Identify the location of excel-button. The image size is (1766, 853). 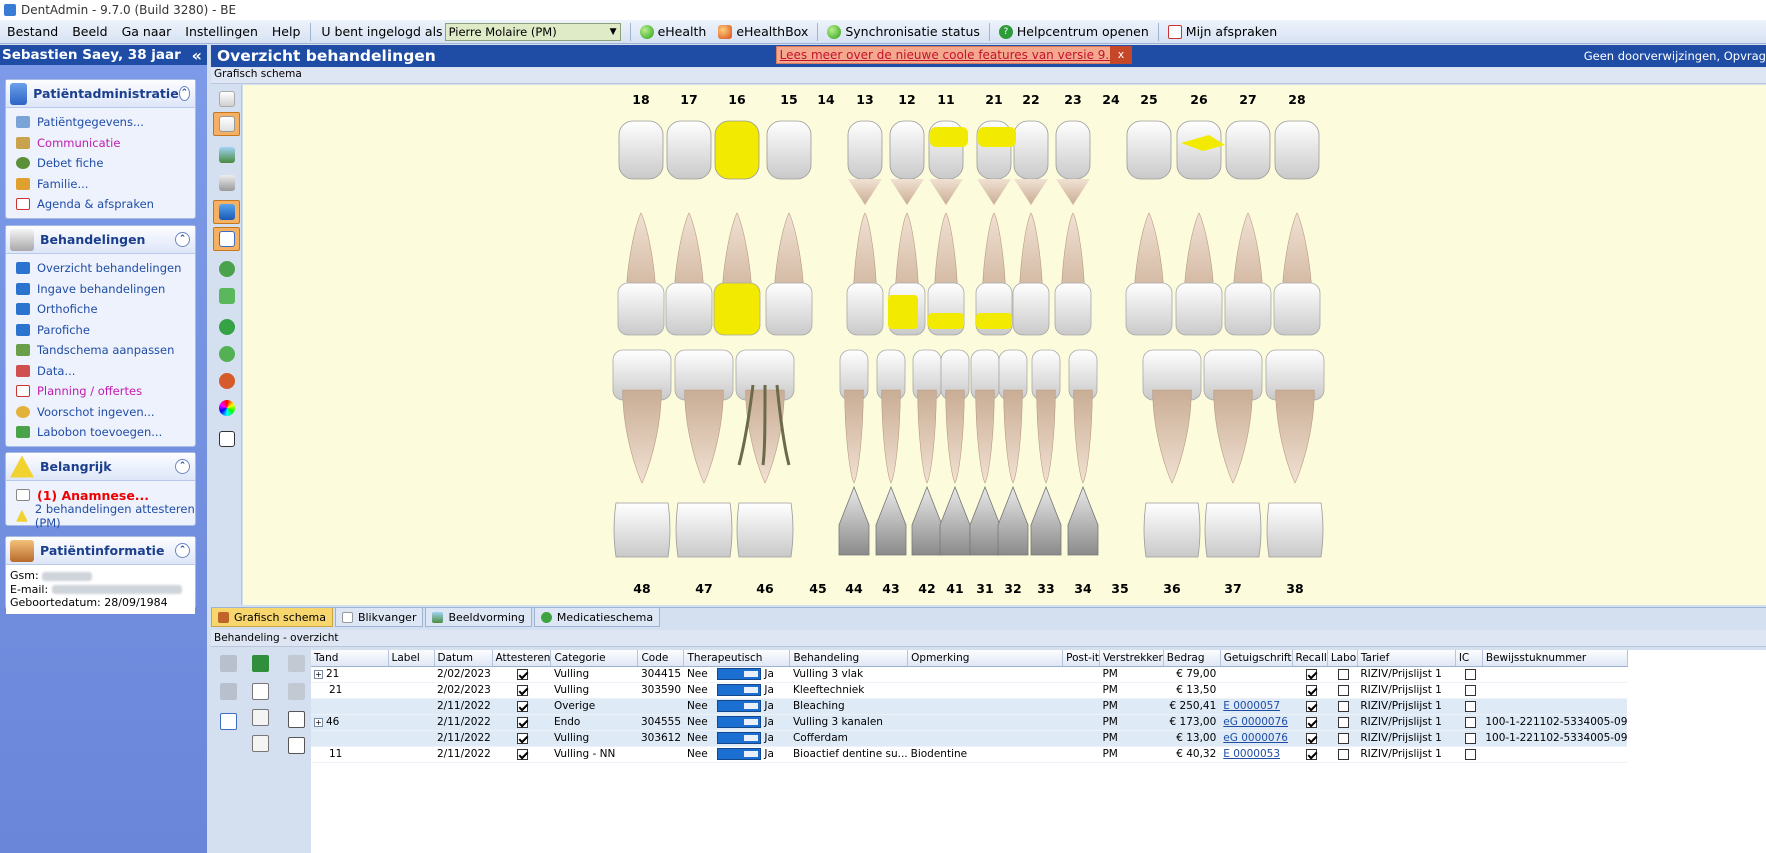
(260, 663).